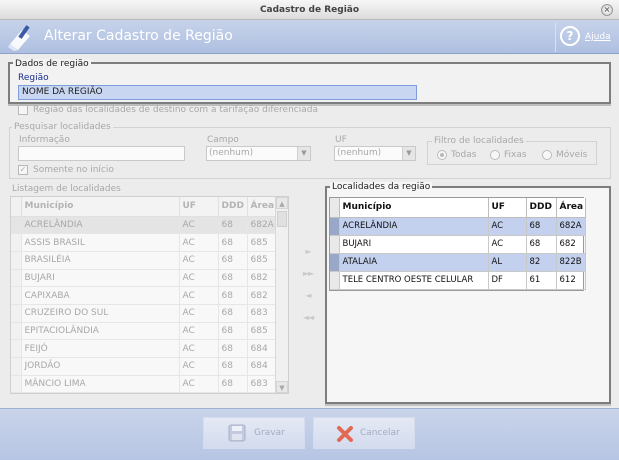 The width and height of the screenshot is (619, 460). I want to click on localidades-regiao-legend: Localidades da região, so click(381, 187).